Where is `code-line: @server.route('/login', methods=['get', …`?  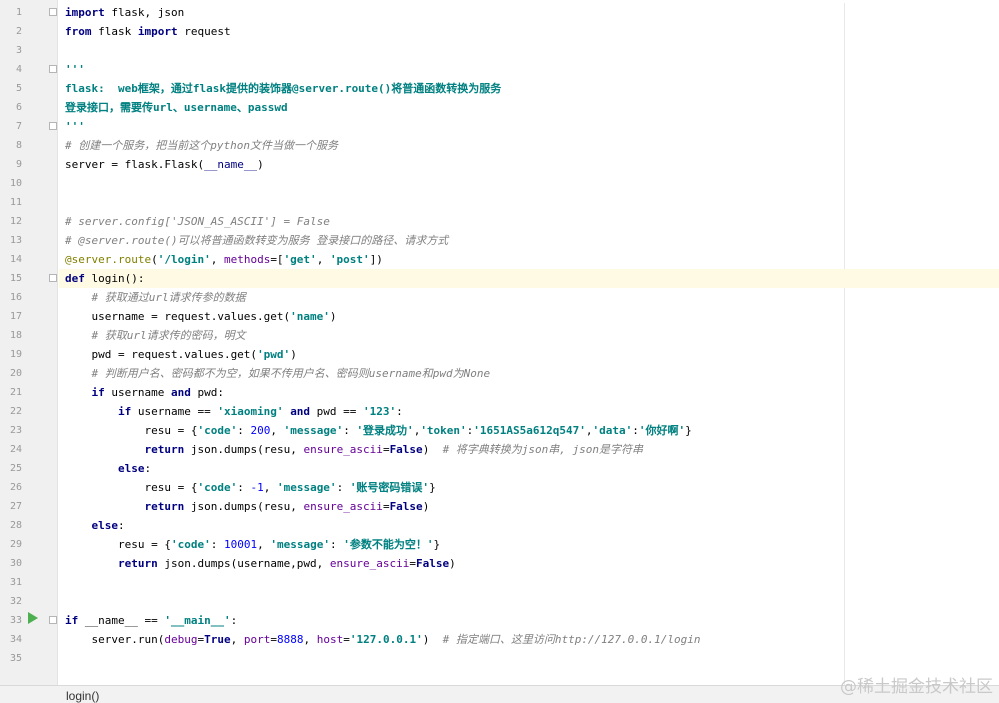
code-line: @server.route('/login', methods=['get', … is located at coordinates (529, 259).